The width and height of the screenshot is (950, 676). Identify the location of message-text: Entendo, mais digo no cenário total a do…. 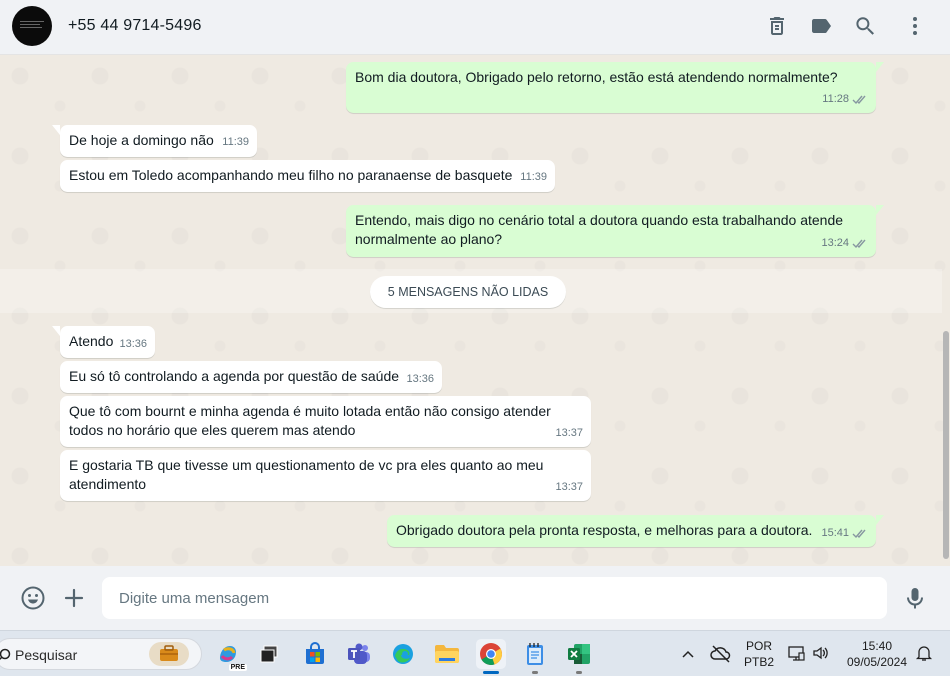
(599, 229).